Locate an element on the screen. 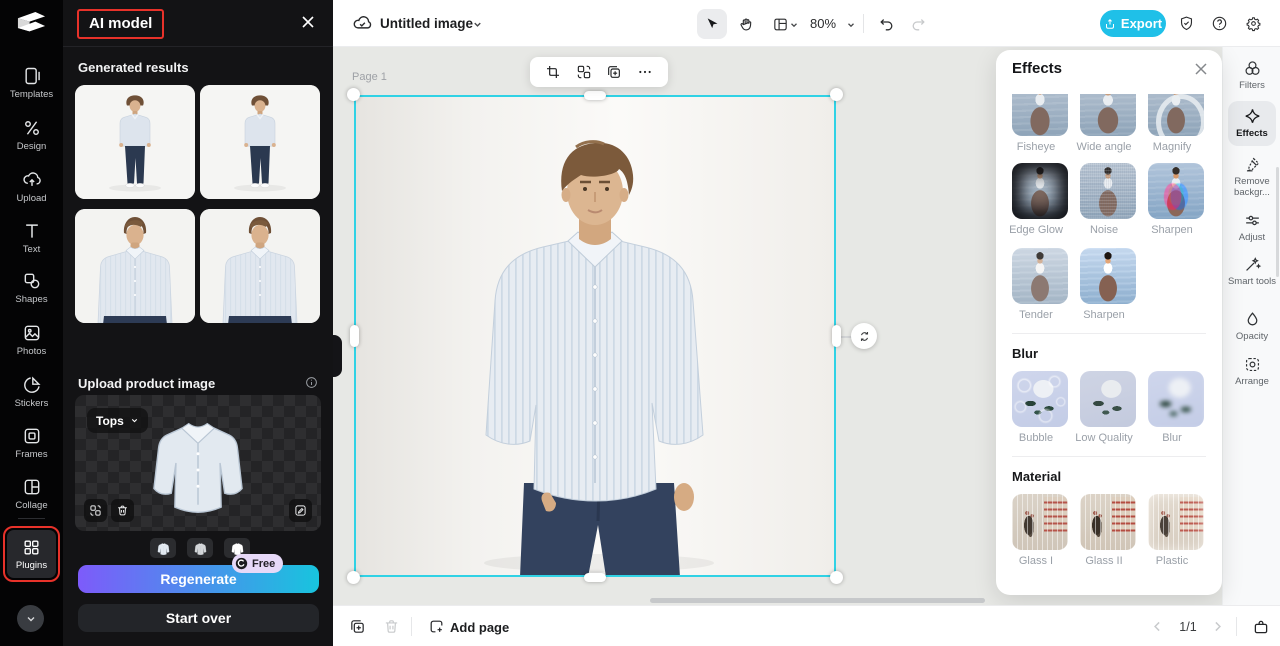  effect-thumbnail-blur is located at coordinates (1176, 399).